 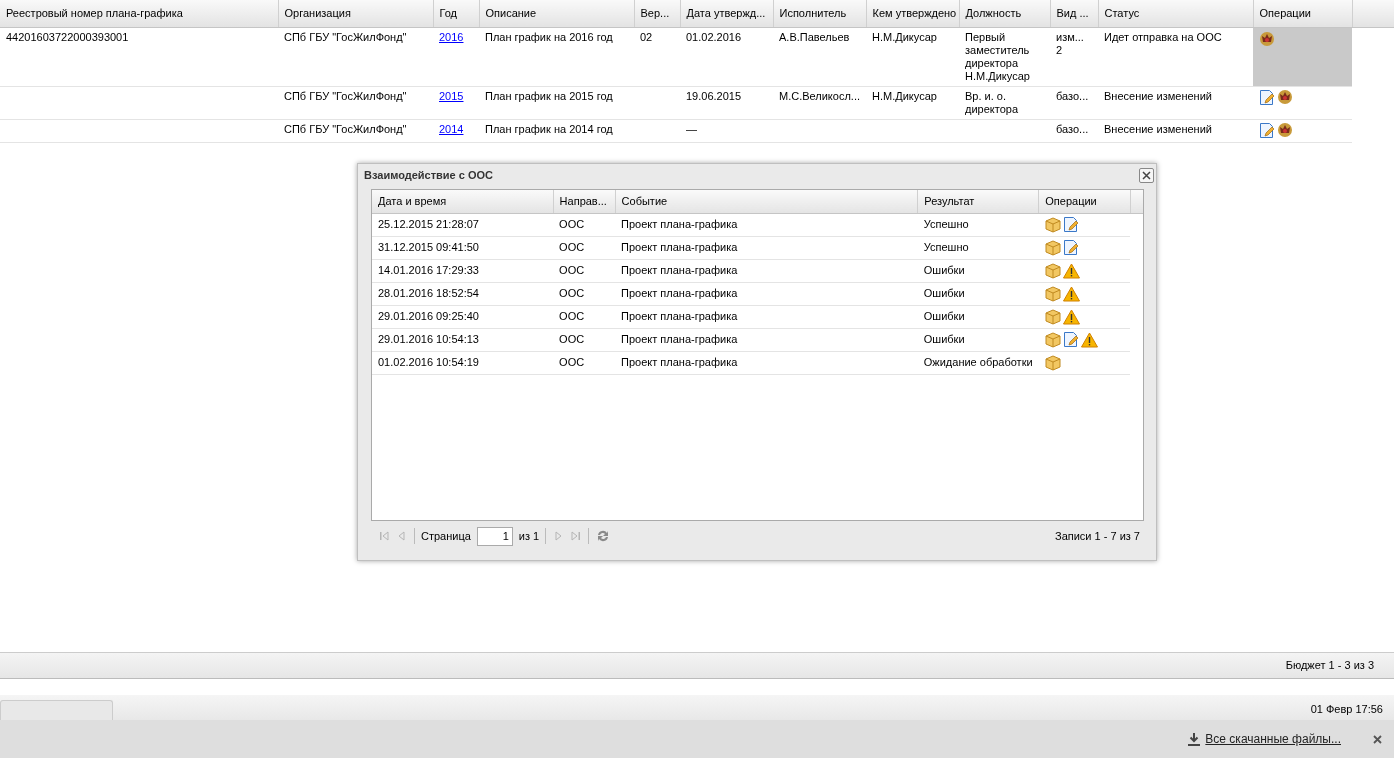 What do you see at coordinates (451, 36) in the screenshot?
I see `year-link: 2016` at bounding box center [451, 36].